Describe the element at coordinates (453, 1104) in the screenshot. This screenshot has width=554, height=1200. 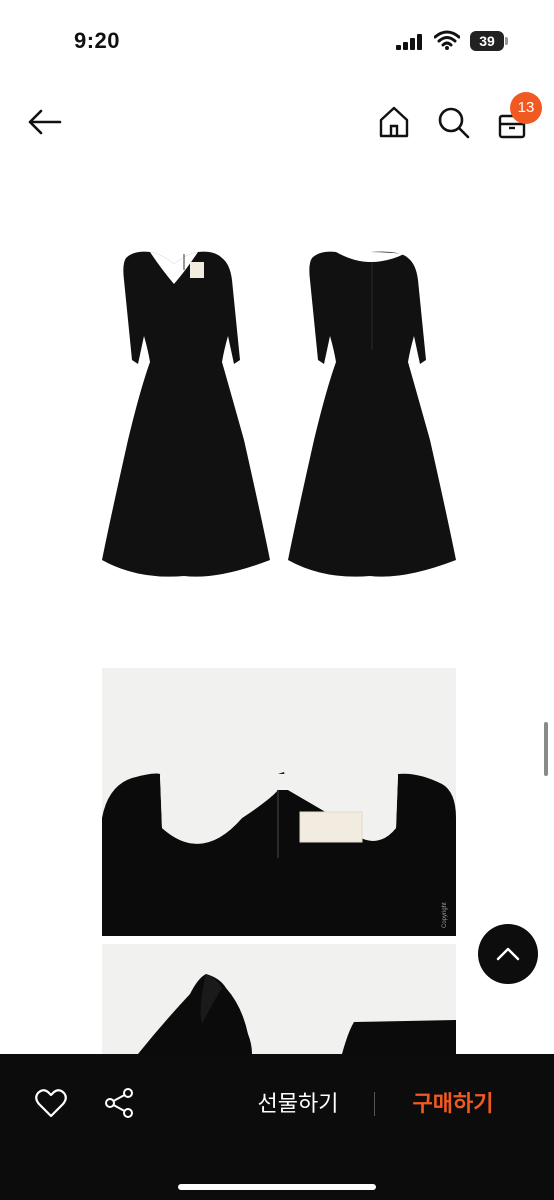
I see `buy-button: 구매하기` at that location.